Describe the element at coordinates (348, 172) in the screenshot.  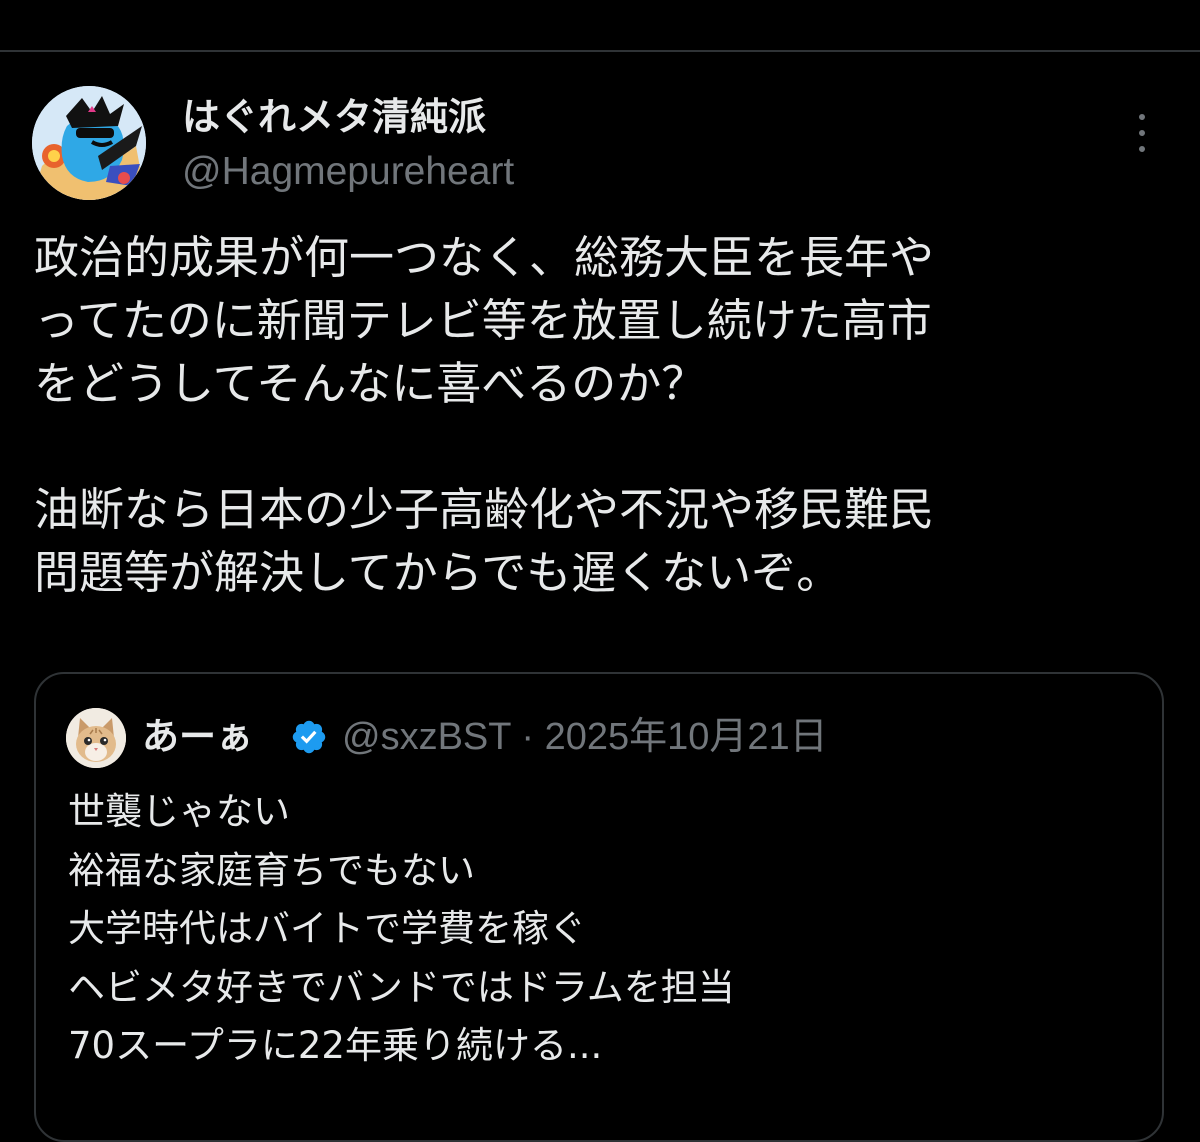
I see `author-handle: @Hagmepureheart` at that location.